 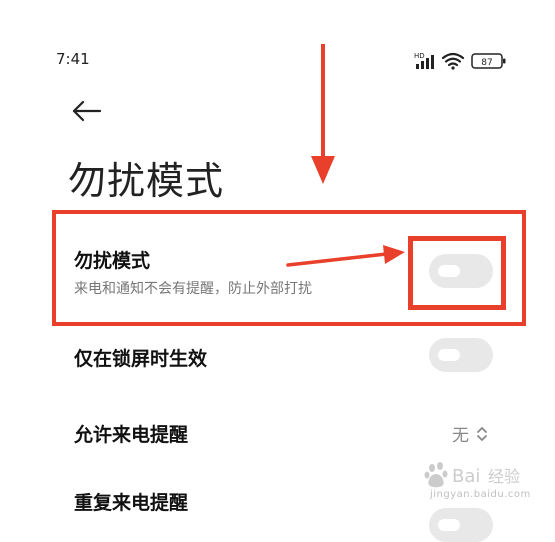 I want to click on annotation-arrow-down, so click(x=323, y=114).